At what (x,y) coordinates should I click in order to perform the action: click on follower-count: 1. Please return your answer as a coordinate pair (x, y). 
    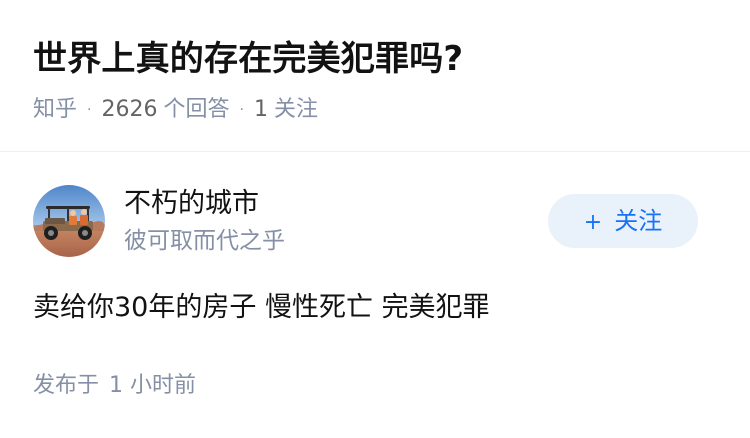
    Looking at the image, I should click on (260, 109).